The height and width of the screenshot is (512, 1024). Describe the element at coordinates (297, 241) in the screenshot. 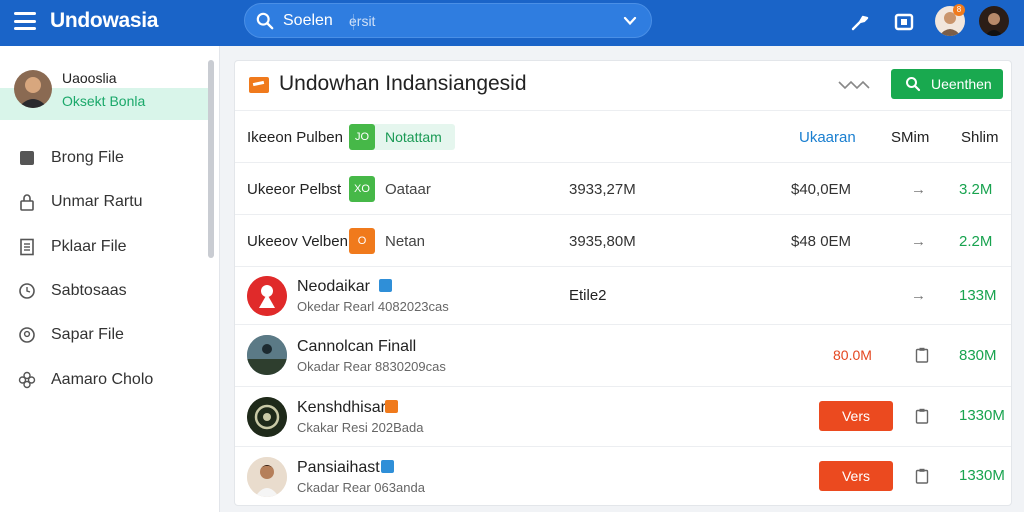

I see `row-name: Ukeeov Velben` at that location.